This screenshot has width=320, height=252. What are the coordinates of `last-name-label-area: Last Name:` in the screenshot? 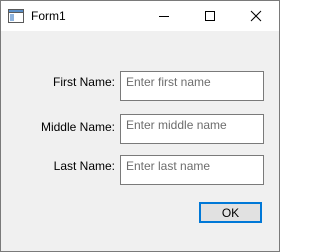 It's located at (58, 166).